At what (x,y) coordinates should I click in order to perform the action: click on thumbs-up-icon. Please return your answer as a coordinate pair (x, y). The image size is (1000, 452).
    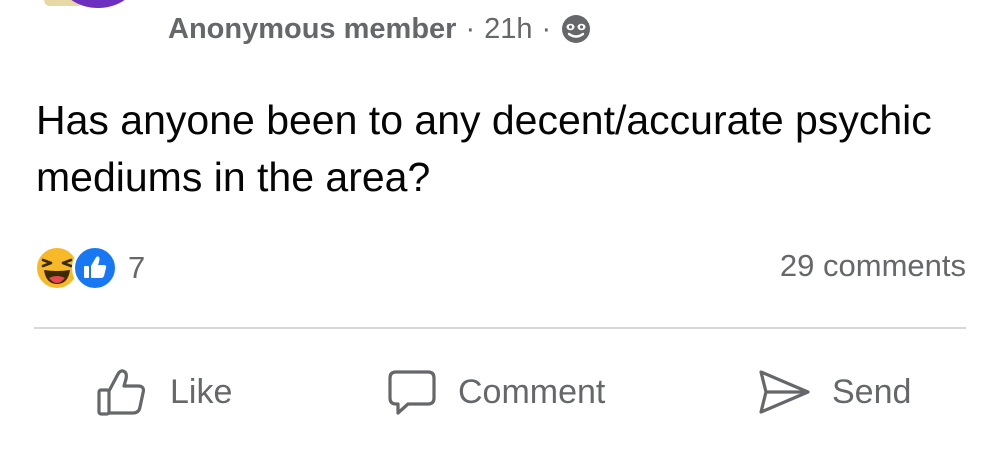
    Looking at the image, I should click on (95, 268).